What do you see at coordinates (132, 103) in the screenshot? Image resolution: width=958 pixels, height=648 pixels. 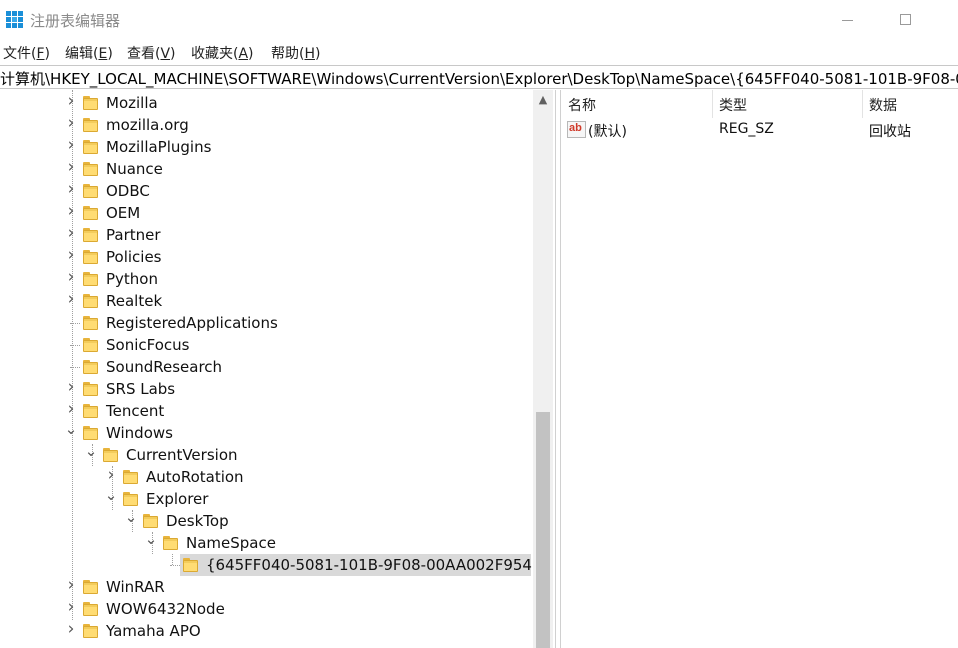 I see `tree-item-label: Mozilla` at bounding box center [132, 103].